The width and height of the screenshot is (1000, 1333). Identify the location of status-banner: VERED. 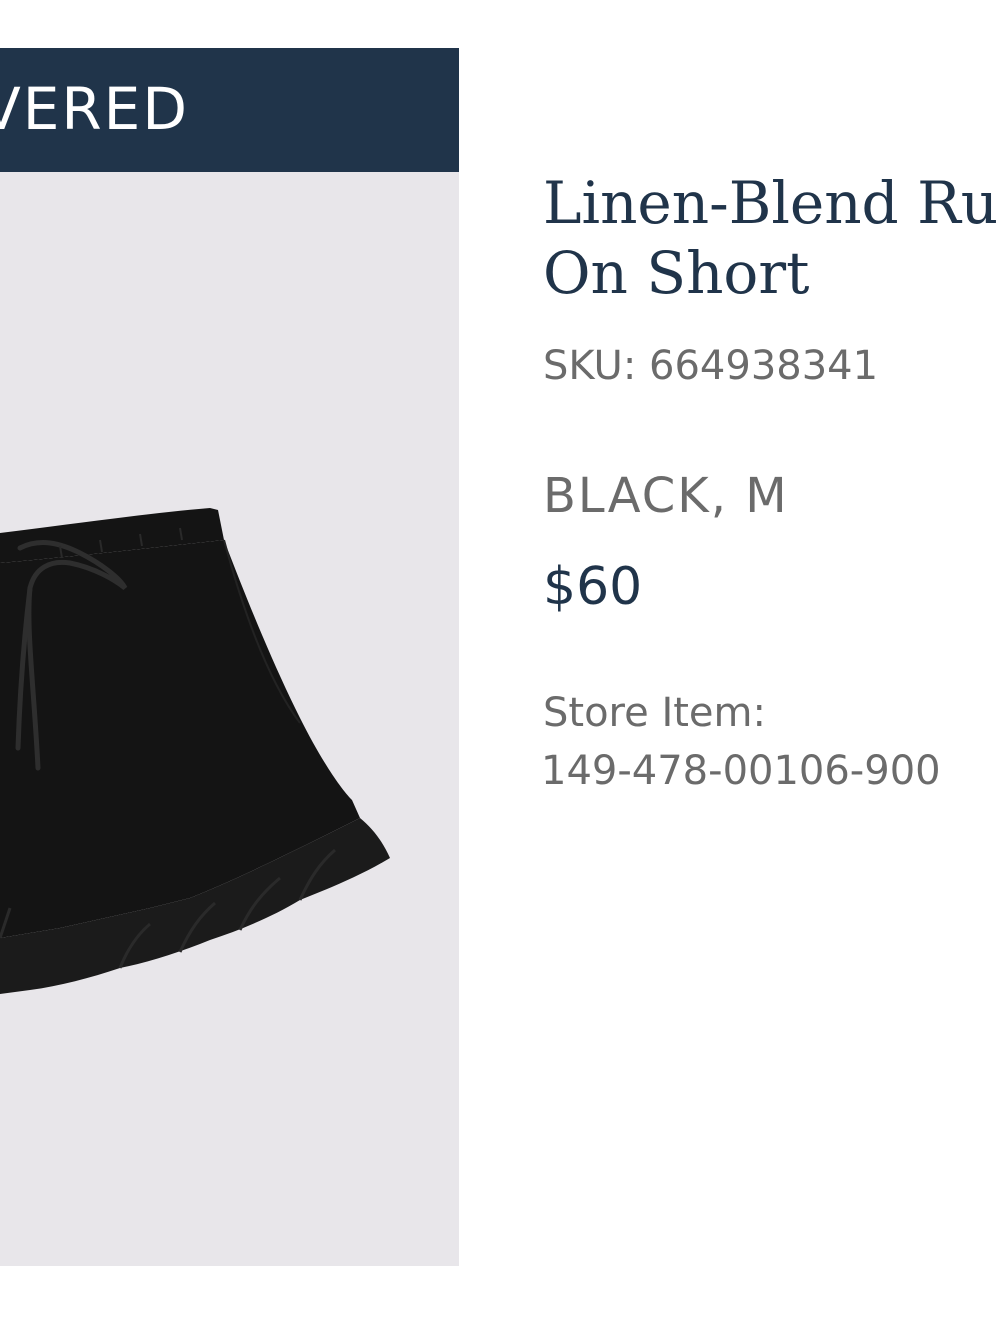
(229, 110).